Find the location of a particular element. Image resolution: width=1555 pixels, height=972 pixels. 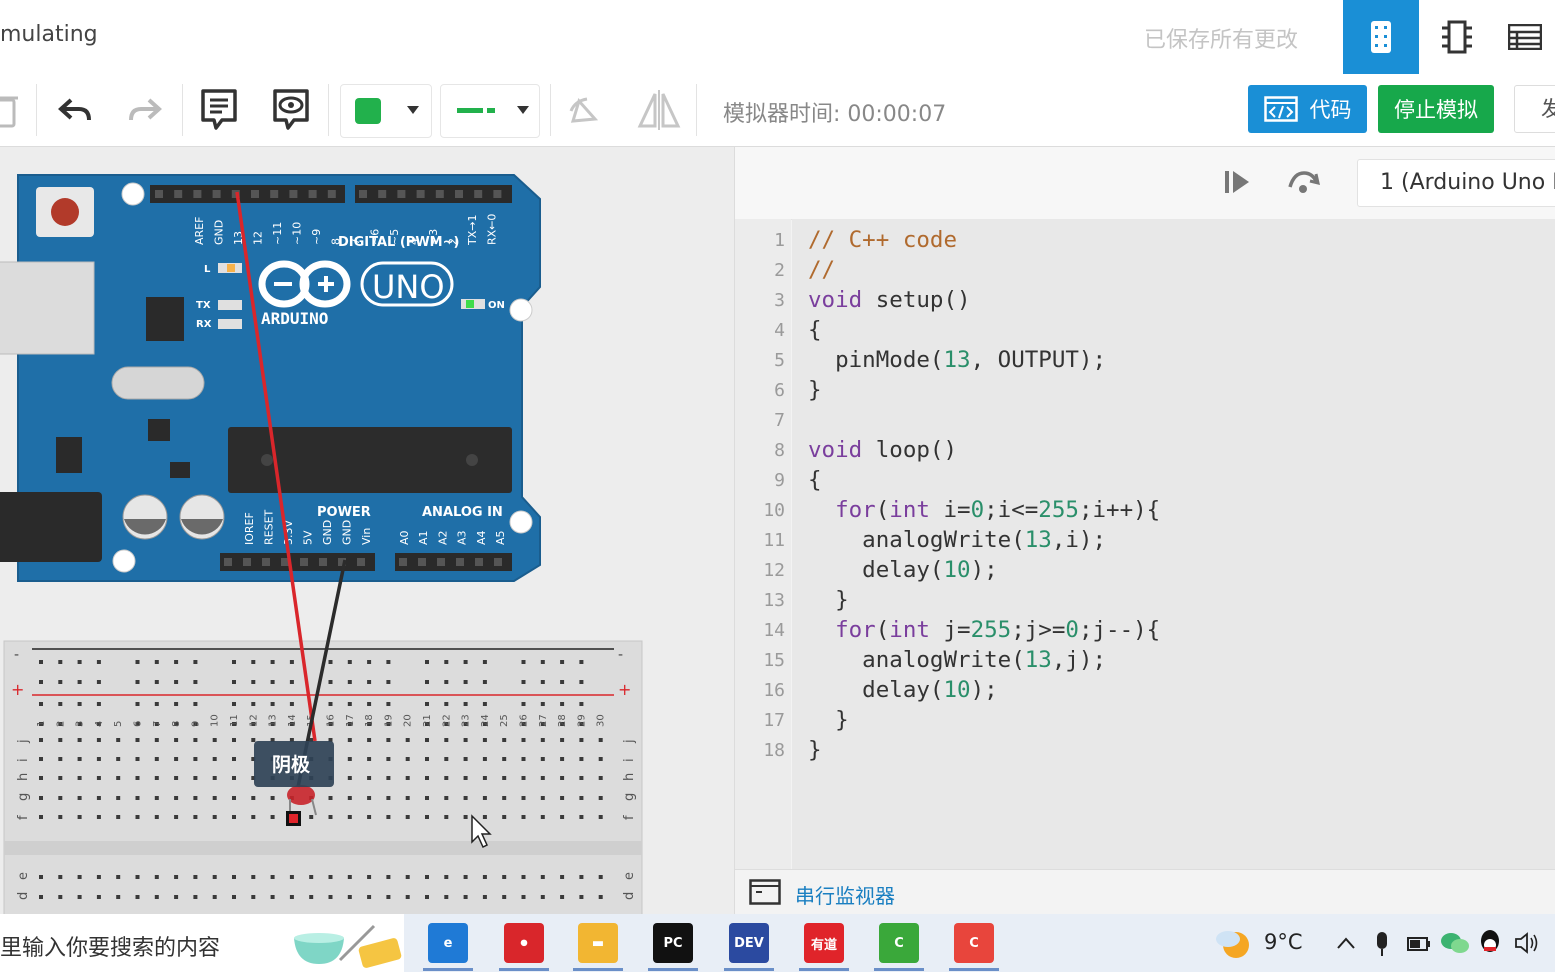

taskbar-app-edge: e is located at coordinates (448, 943).